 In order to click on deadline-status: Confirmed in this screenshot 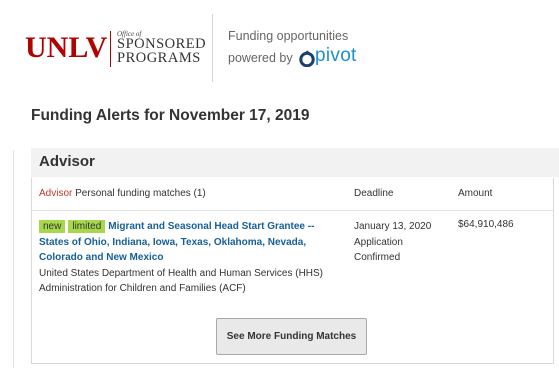, I will do `click(377, 257)`.